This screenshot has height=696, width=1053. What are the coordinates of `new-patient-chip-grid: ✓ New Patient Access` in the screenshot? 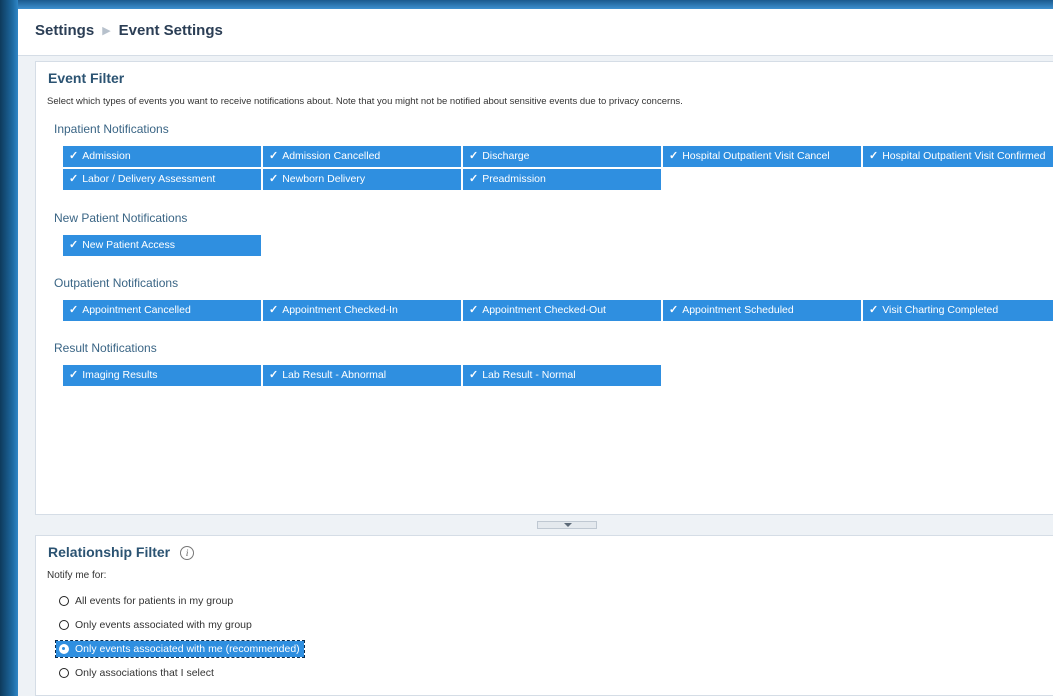 It's located at (558, 245).